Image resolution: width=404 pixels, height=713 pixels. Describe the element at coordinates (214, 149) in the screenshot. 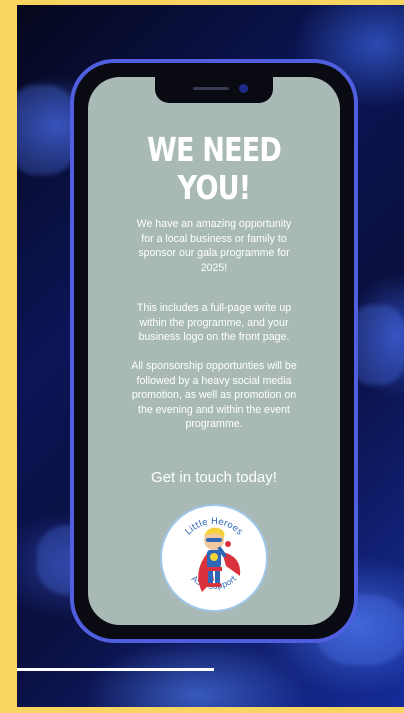

I see `headline-line-1: WE NEED` at that location.